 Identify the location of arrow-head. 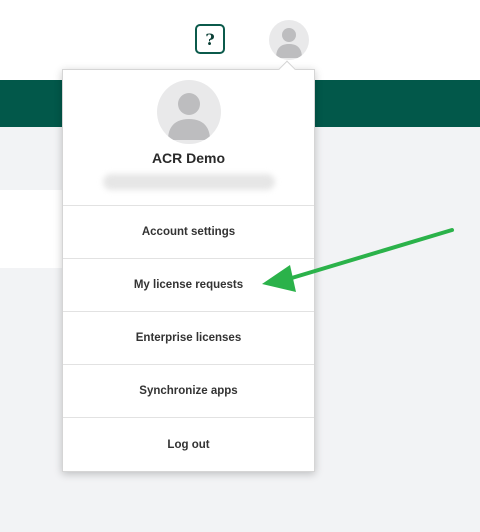
(279, 278).